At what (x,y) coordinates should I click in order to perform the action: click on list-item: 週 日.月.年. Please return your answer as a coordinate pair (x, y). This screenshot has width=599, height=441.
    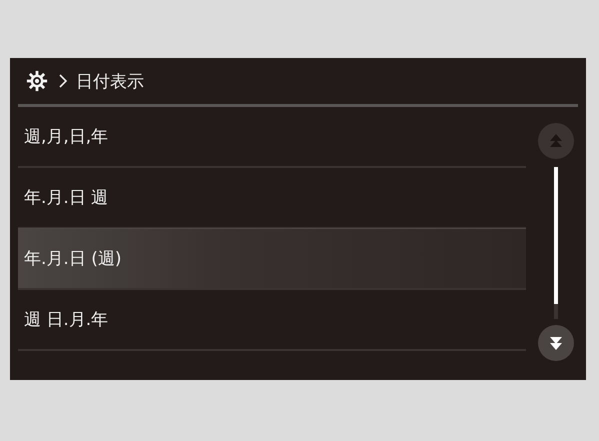
    Looking at the image, I should click on (272, 320).